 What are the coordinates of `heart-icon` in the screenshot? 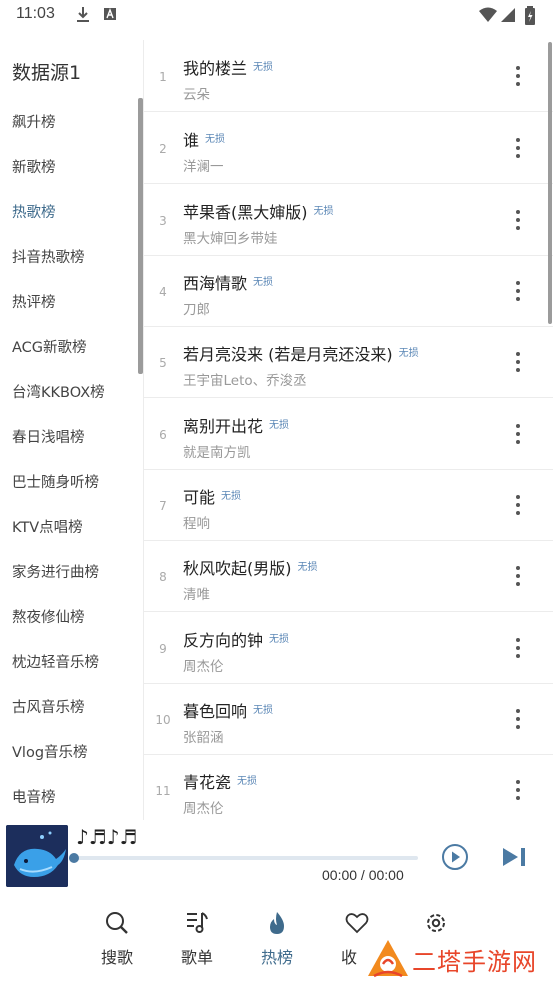 It's located at (357, 923).